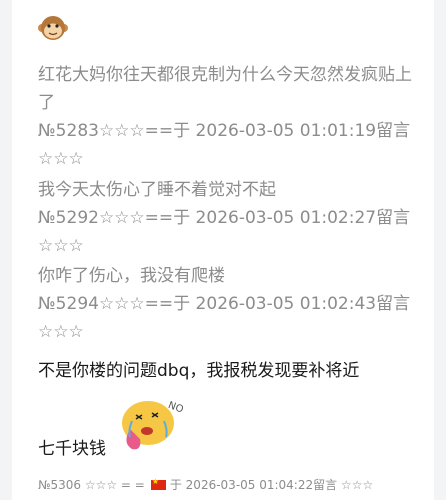  Describe the element at coordinates (224, 318) in the screenshot. I see `quoted-meta: №5294☆☆☆==于 2026-03-05 01:02:43留言☆☆☆` at that location.